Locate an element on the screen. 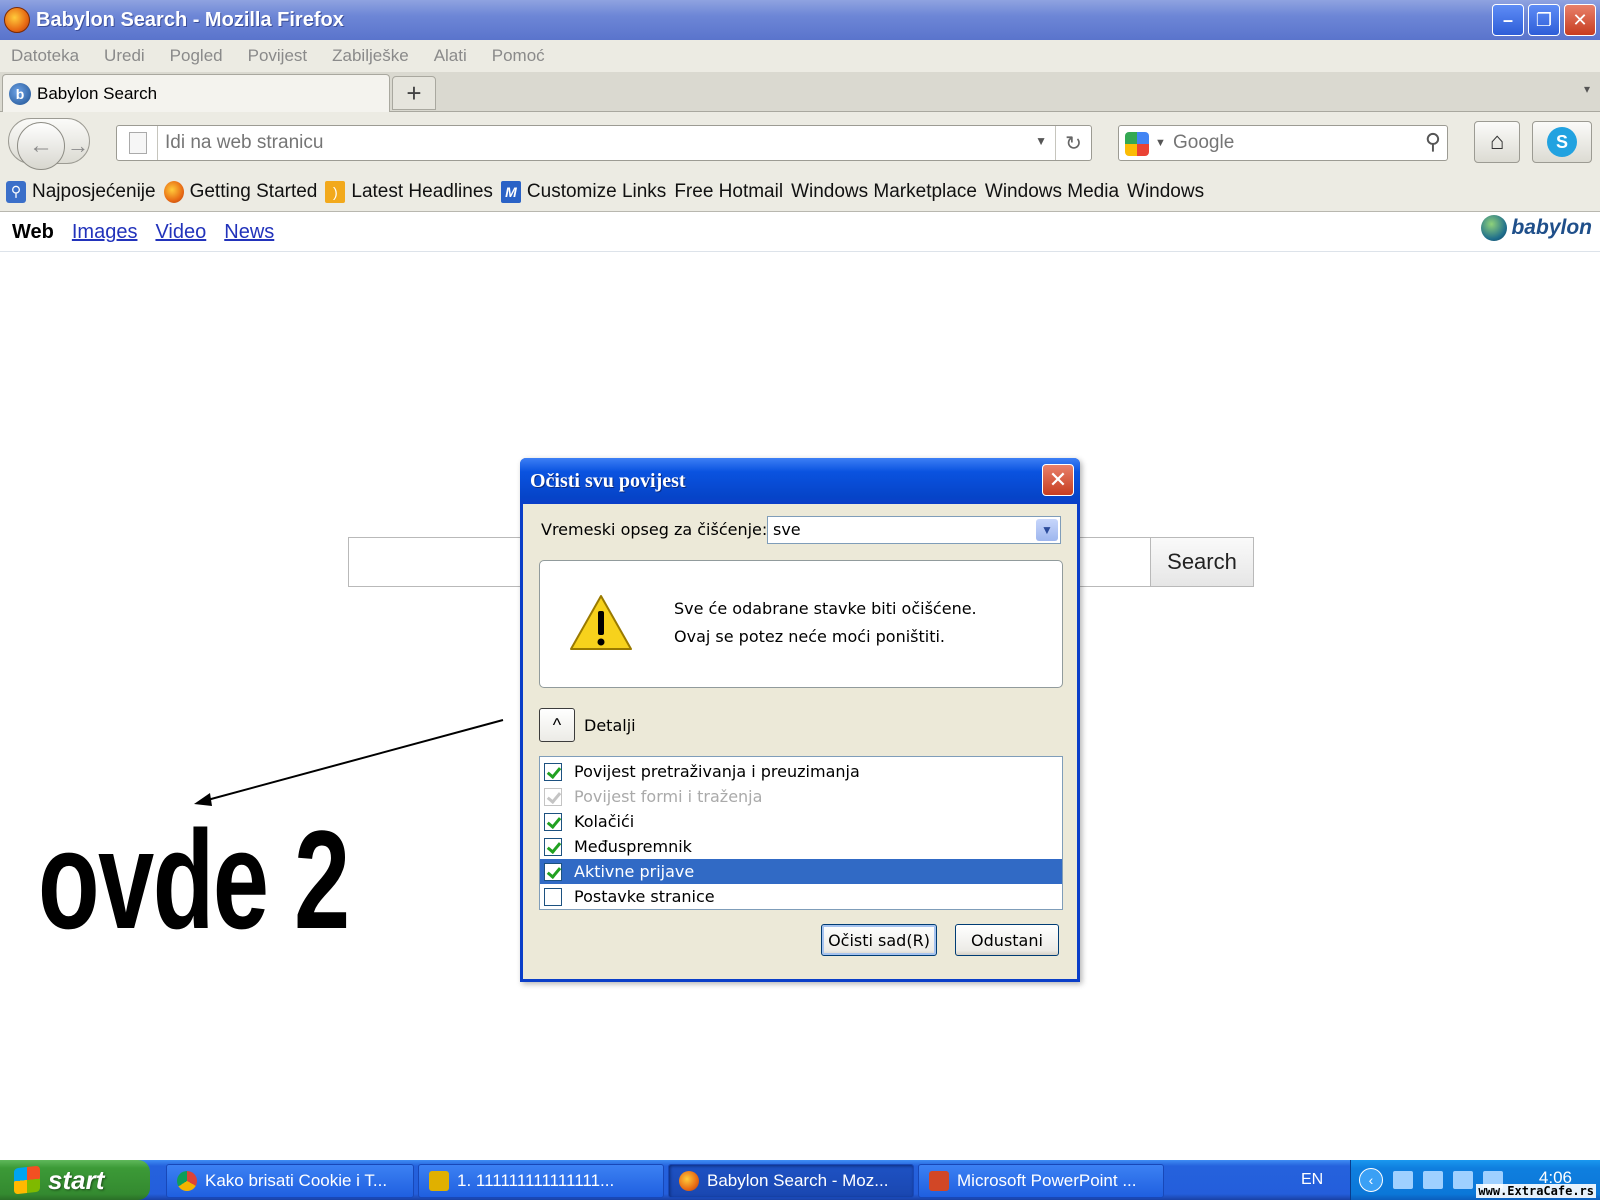 This screenshot has height=1200, width=1600. page-icon is located at coordinates (138, 143).